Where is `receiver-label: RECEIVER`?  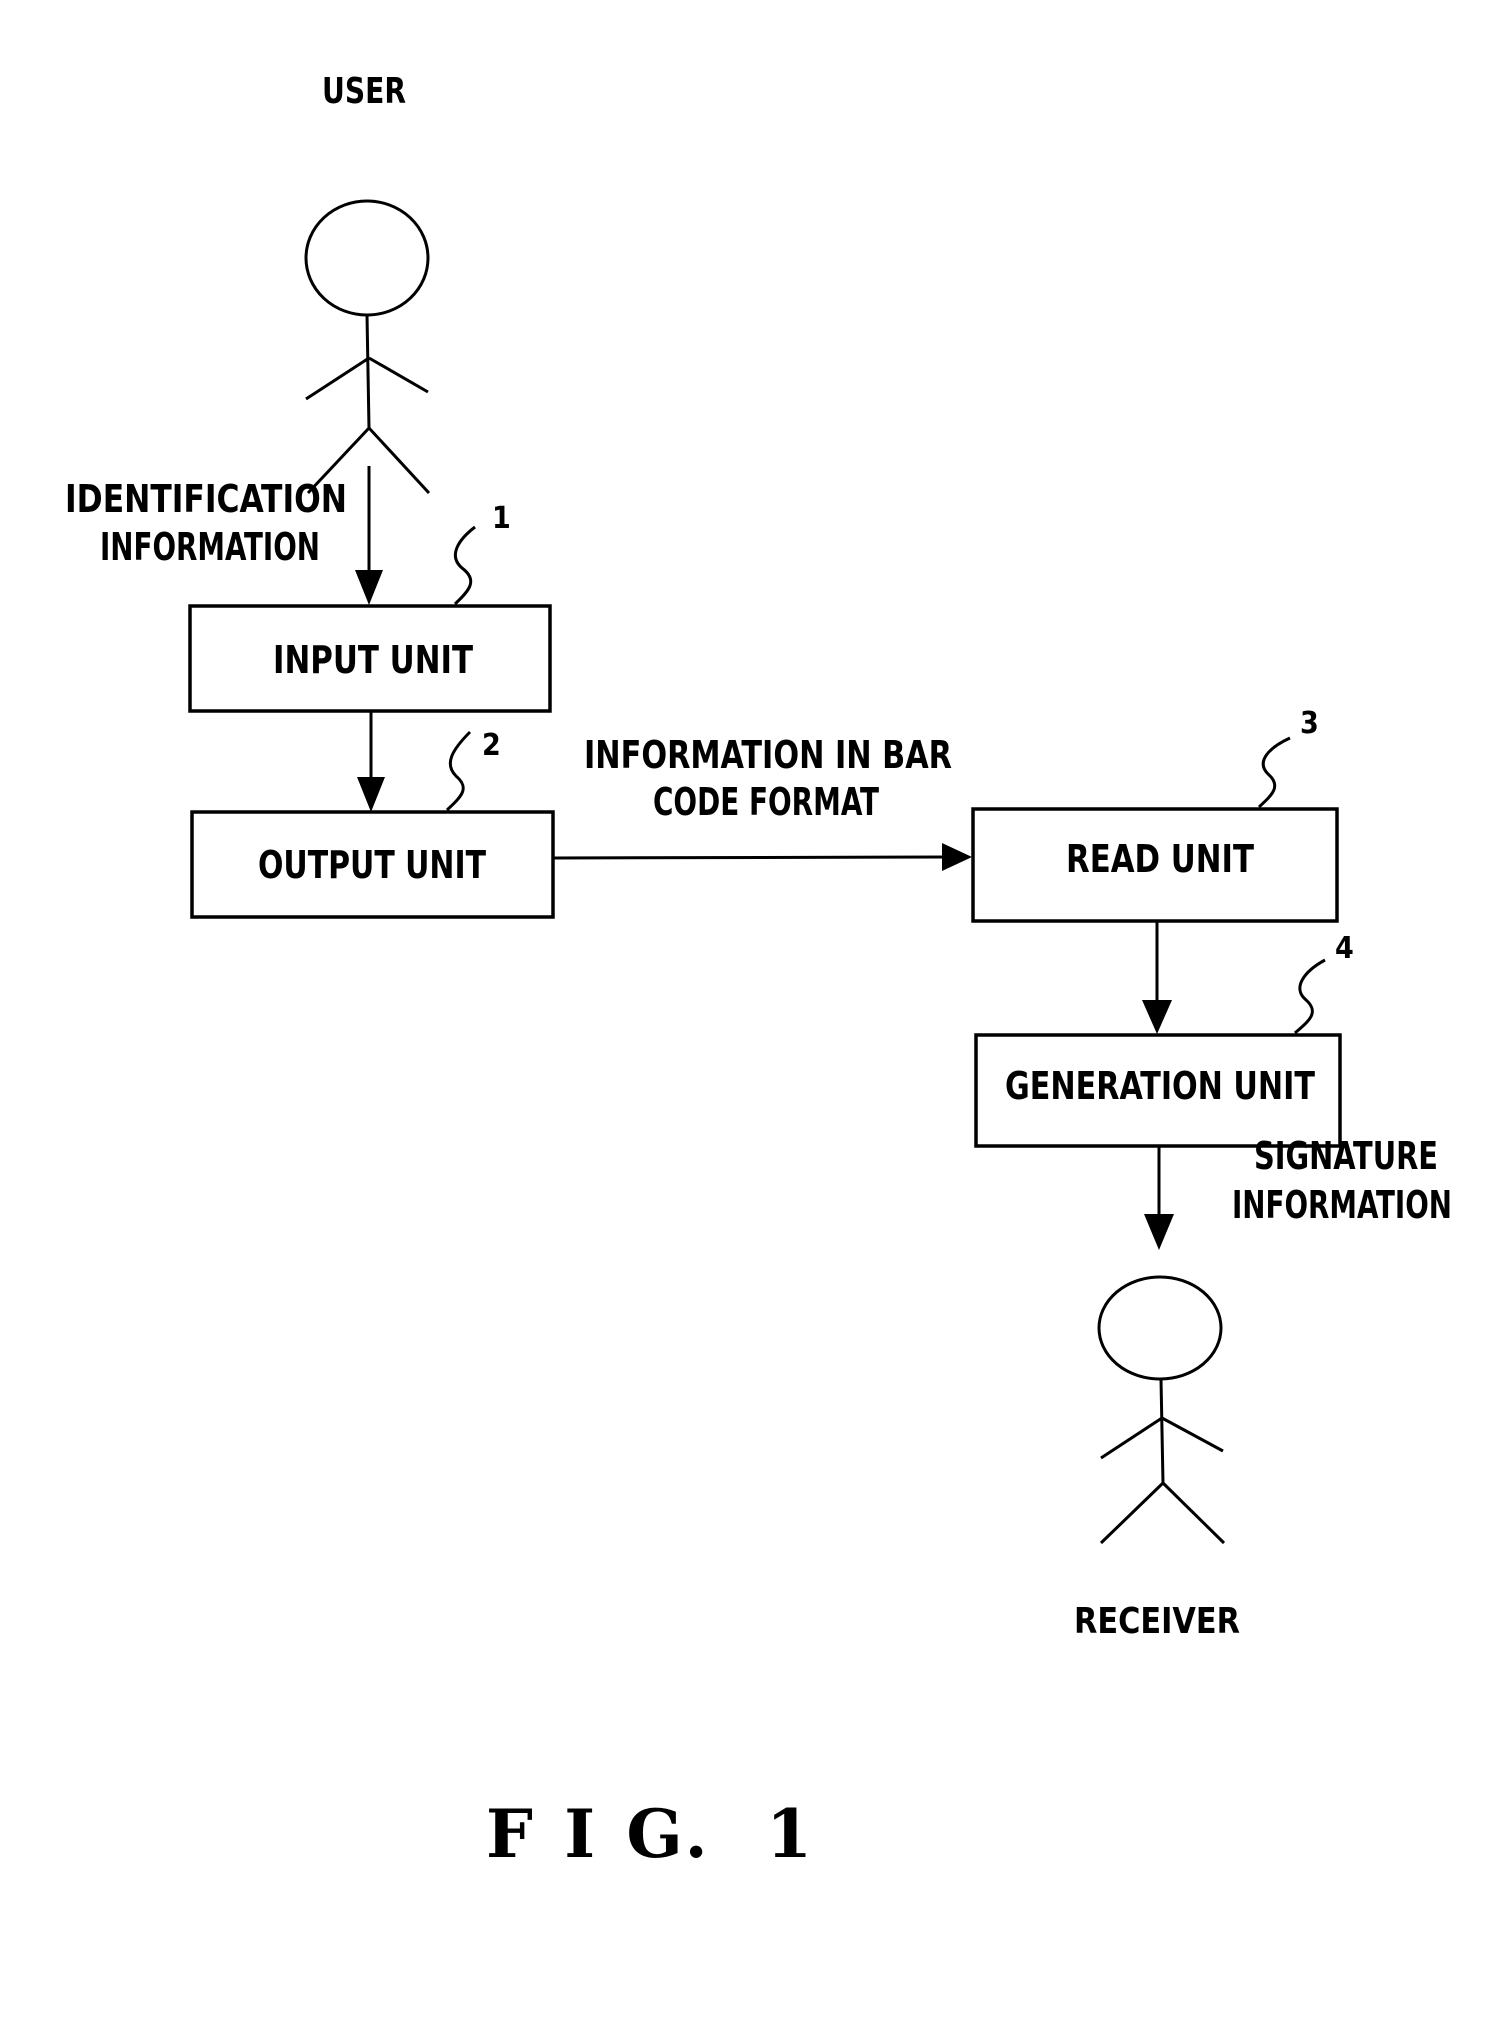 receiver-label: RECEIVER is located at coordinates (1157, 1621).